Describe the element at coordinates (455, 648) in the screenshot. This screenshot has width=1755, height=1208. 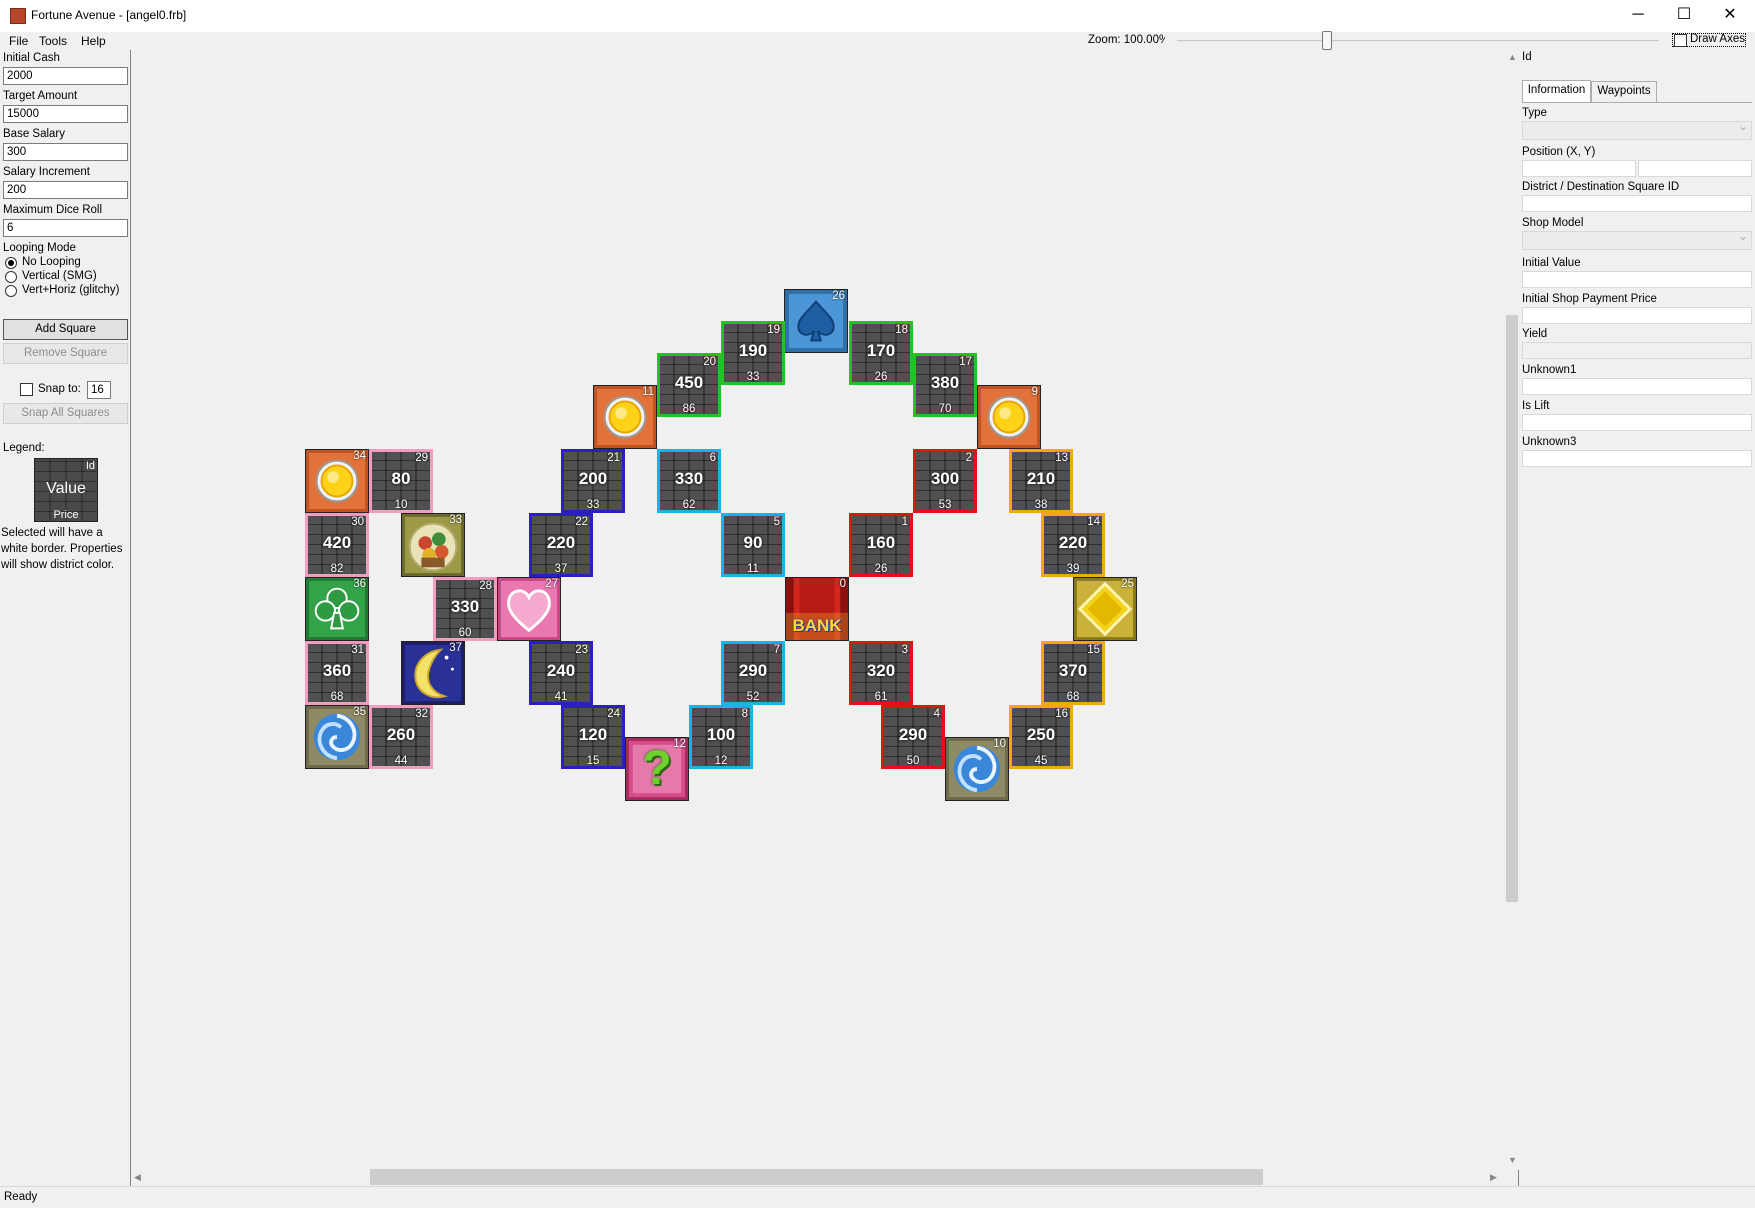
I see `square-id: 37` at that location.